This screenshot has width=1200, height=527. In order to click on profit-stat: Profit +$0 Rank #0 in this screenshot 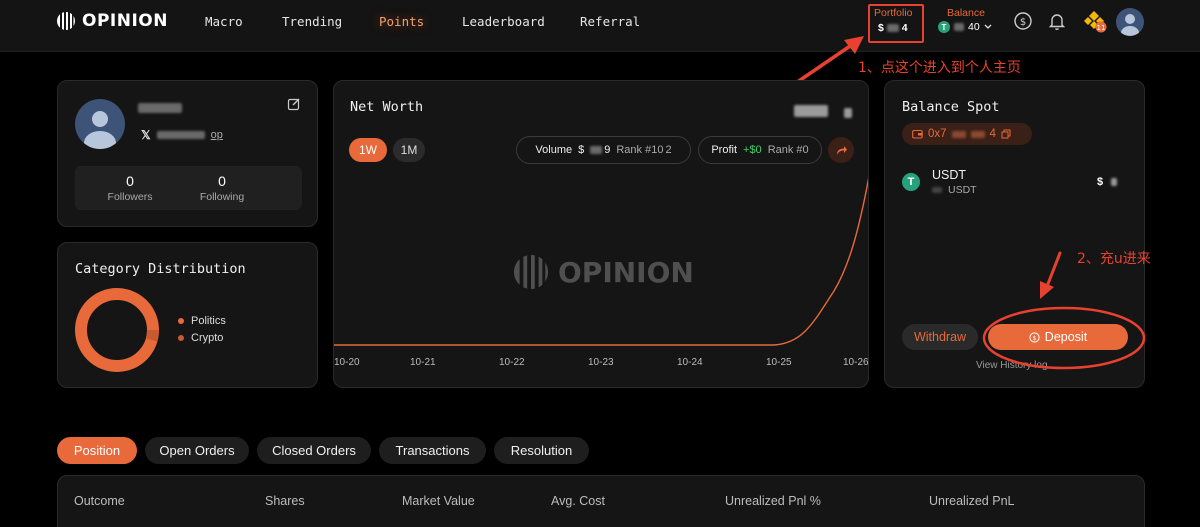, I will do `click(760, 150)`.